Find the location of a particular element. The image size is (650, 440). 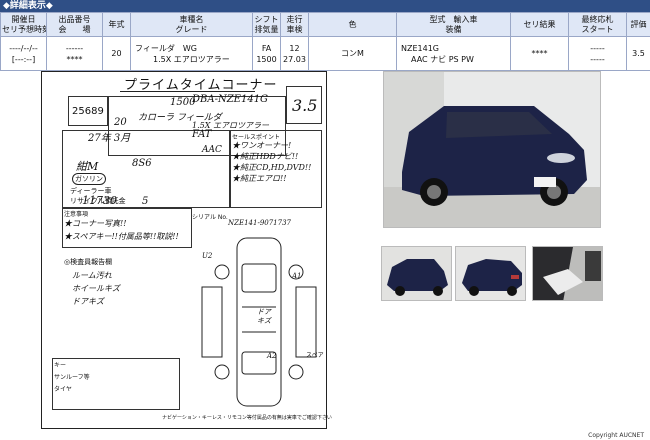

label-serial: シリアル No. is located at coordinates (210, 217).